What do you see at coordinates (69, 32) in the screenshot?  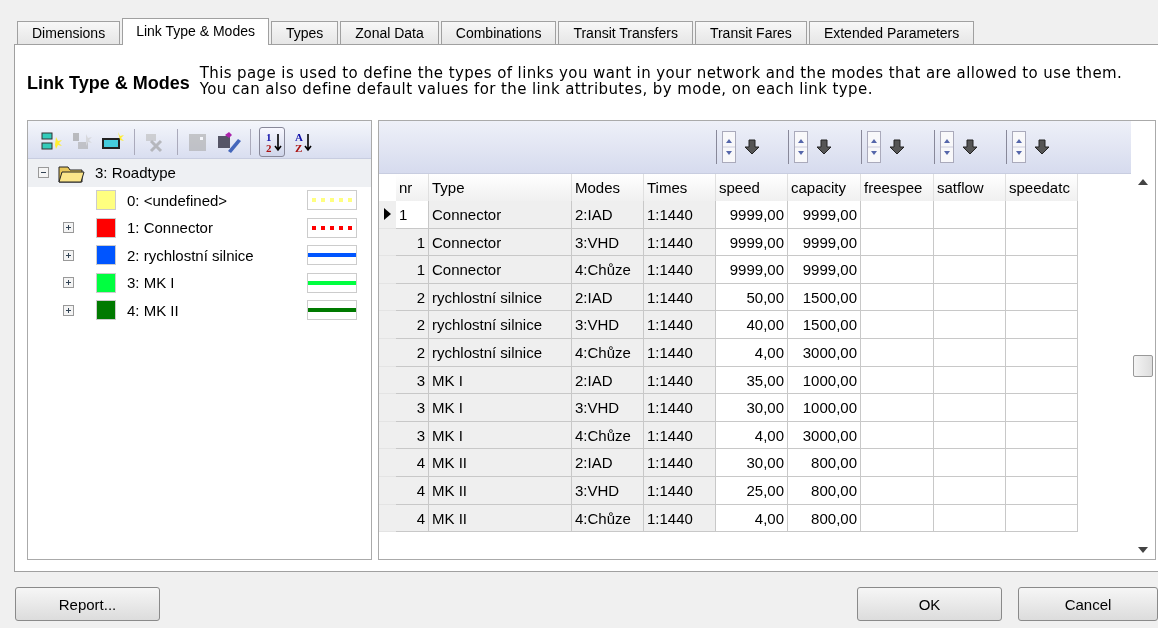 I see `tab: Dimensions` at bounding box center [69, 32].